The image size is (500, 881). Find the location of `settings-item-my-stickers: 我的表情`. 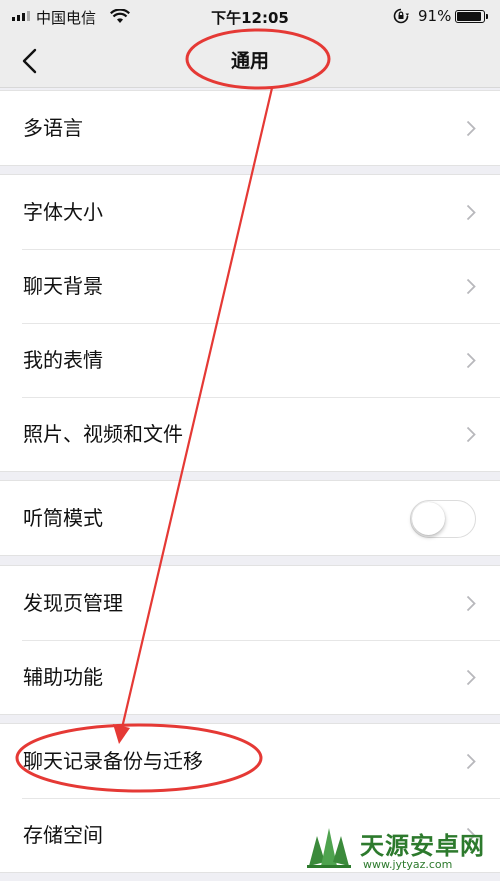

settings-item-my-stickers: 我的表情 is located at coordinates (250, 360).